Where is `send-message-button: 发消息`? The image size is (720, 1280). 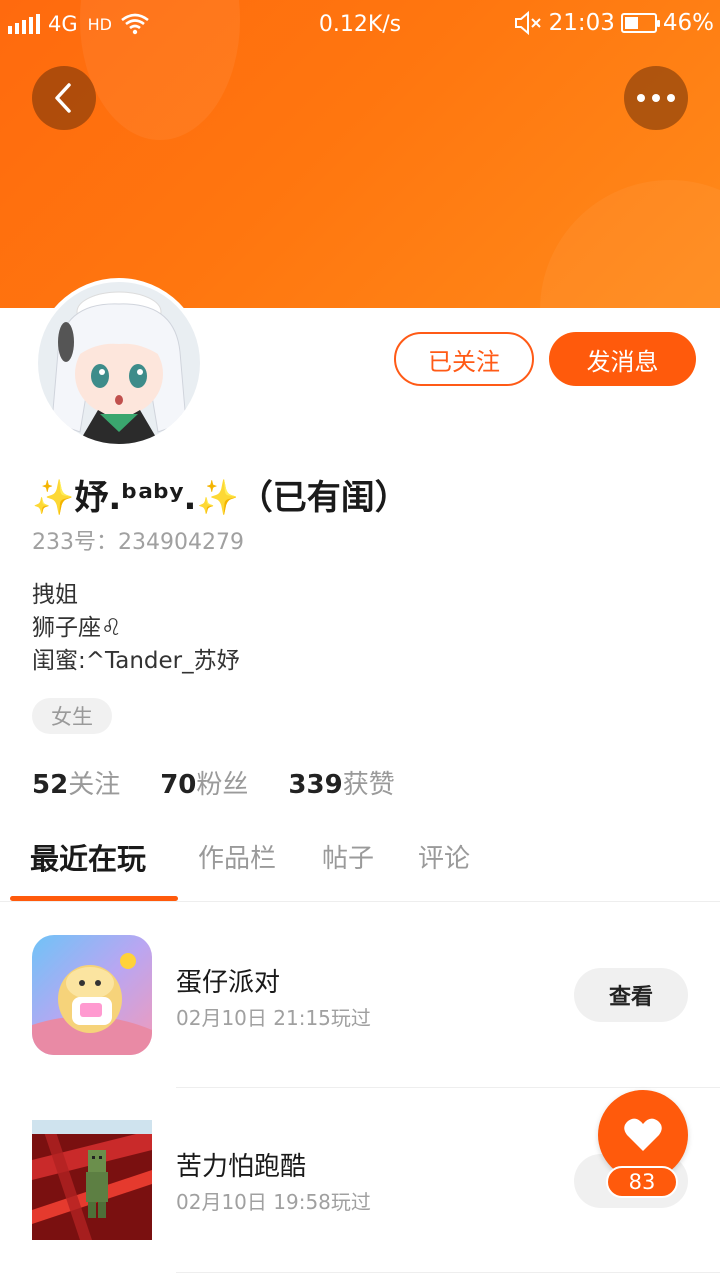 send-message-button: 发消息 is located at coordinates (622, 359).